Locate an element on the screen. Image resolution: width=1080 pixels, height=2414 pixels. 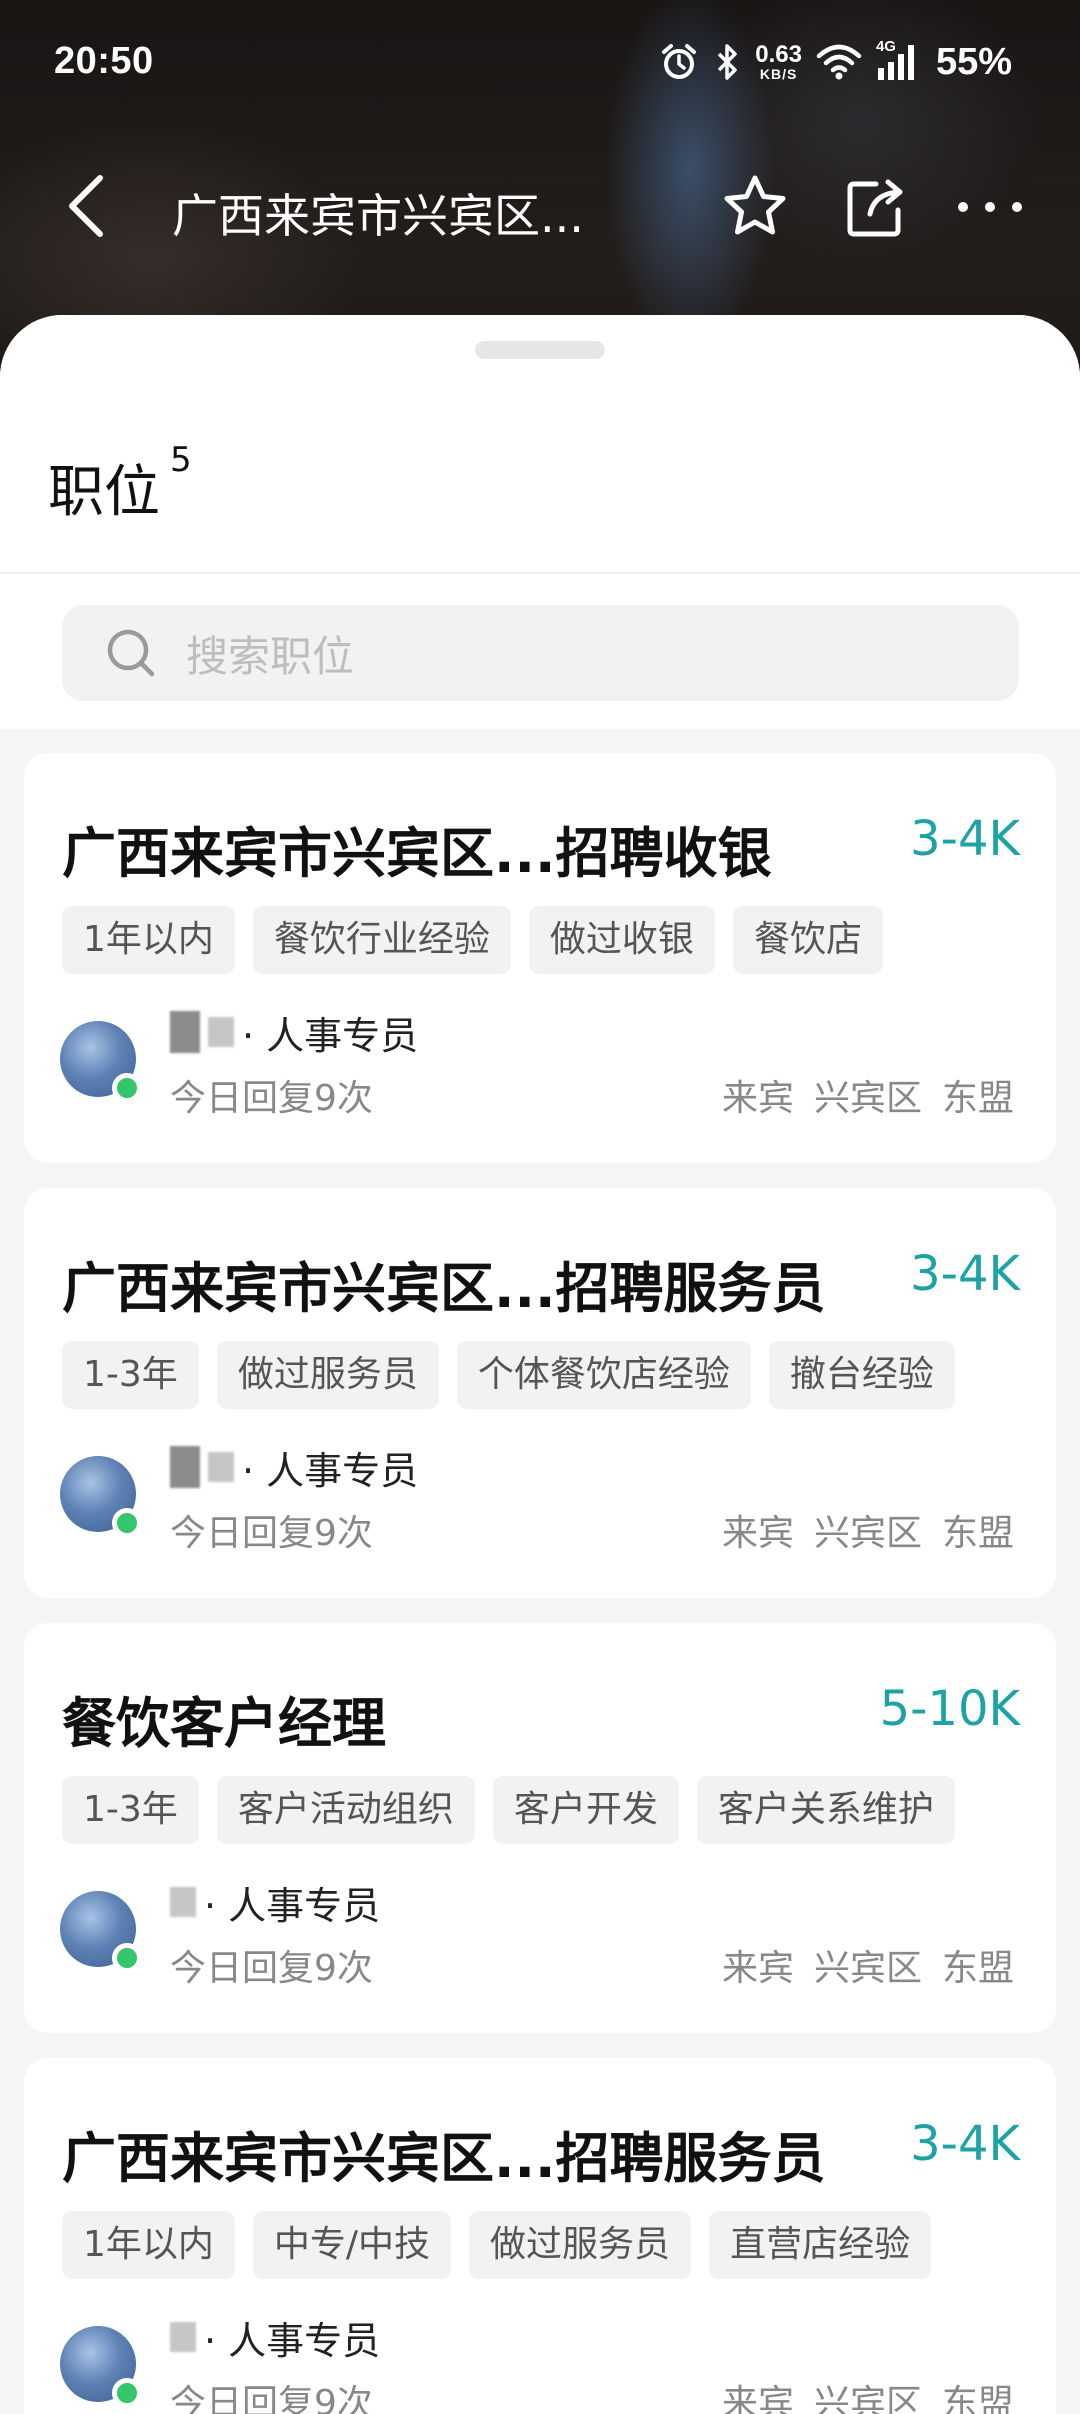
job-tag: 撤台经验 is located at coordinates (861, 1375).